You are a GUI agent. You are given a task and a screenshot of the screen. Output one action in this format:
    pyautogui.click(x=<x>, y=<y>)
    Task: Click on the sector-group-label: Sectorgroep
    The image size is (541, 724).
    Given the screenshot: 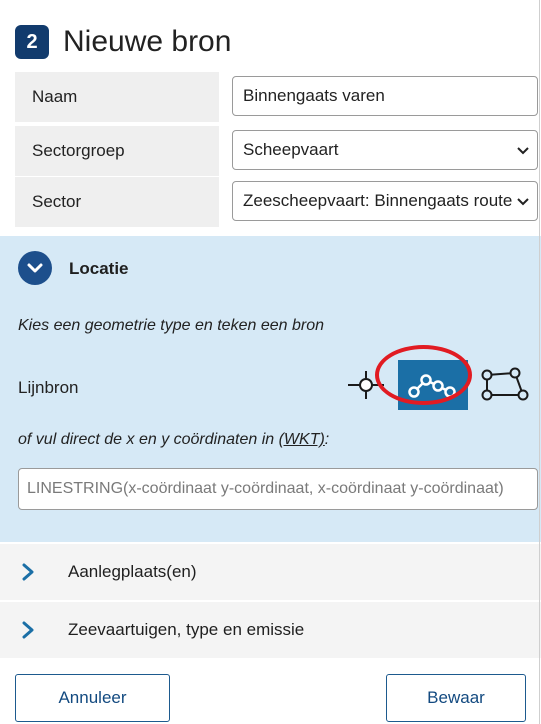 What is the action you would take?
    pyautogui.click(x=117, y=151)
    